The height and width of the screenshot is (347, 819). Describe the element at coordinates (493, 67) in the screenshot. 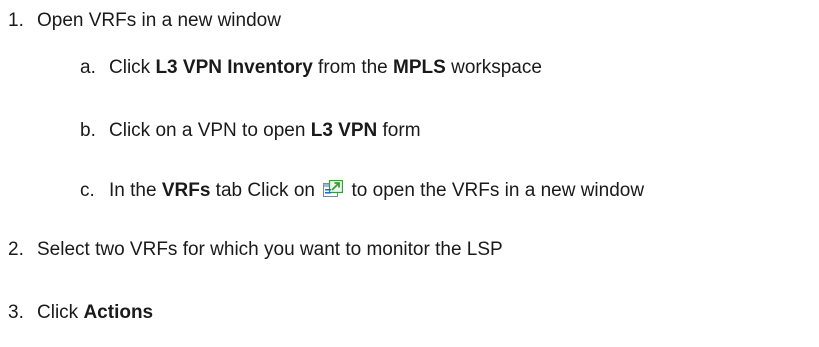

I see `substep-a-part: workspace` at that location.